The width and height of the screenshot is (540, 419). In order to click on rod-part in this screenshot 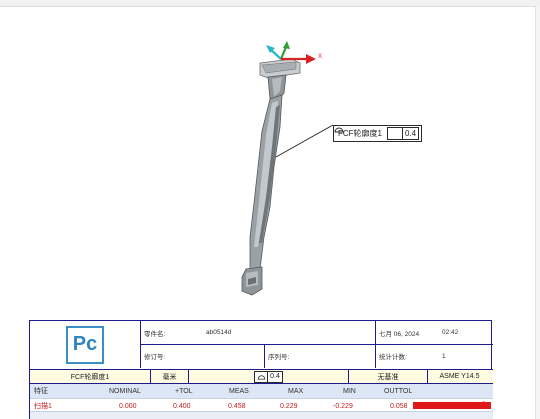, I will do `click(271, 177)`.